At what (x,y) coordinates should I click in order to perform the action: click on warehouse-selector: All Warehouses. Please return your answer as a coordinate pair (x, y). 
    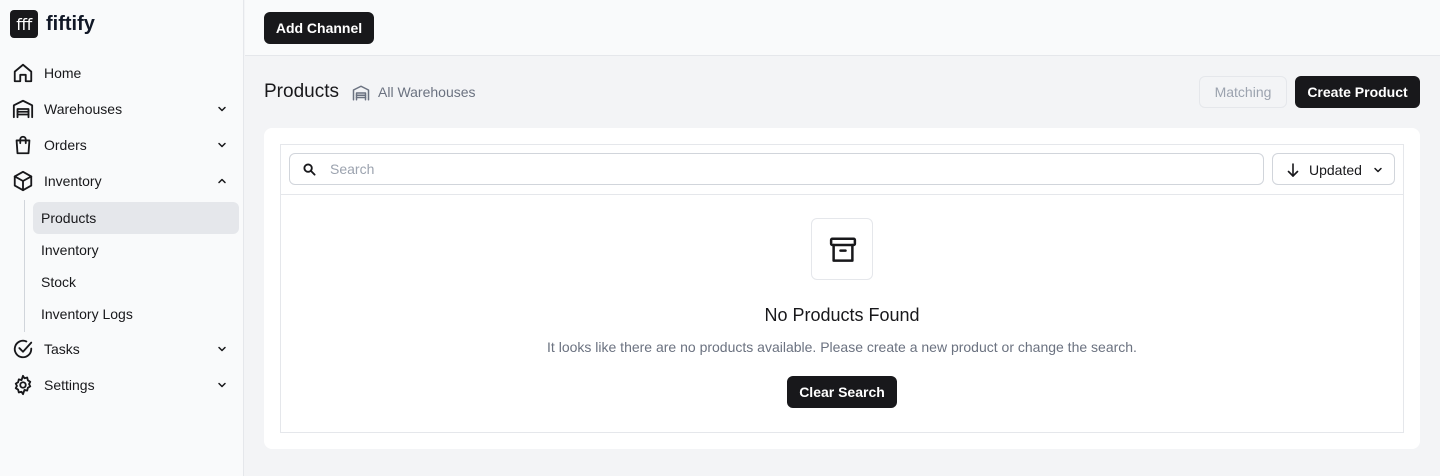
    Looking at the image, I should click on (427, 92).